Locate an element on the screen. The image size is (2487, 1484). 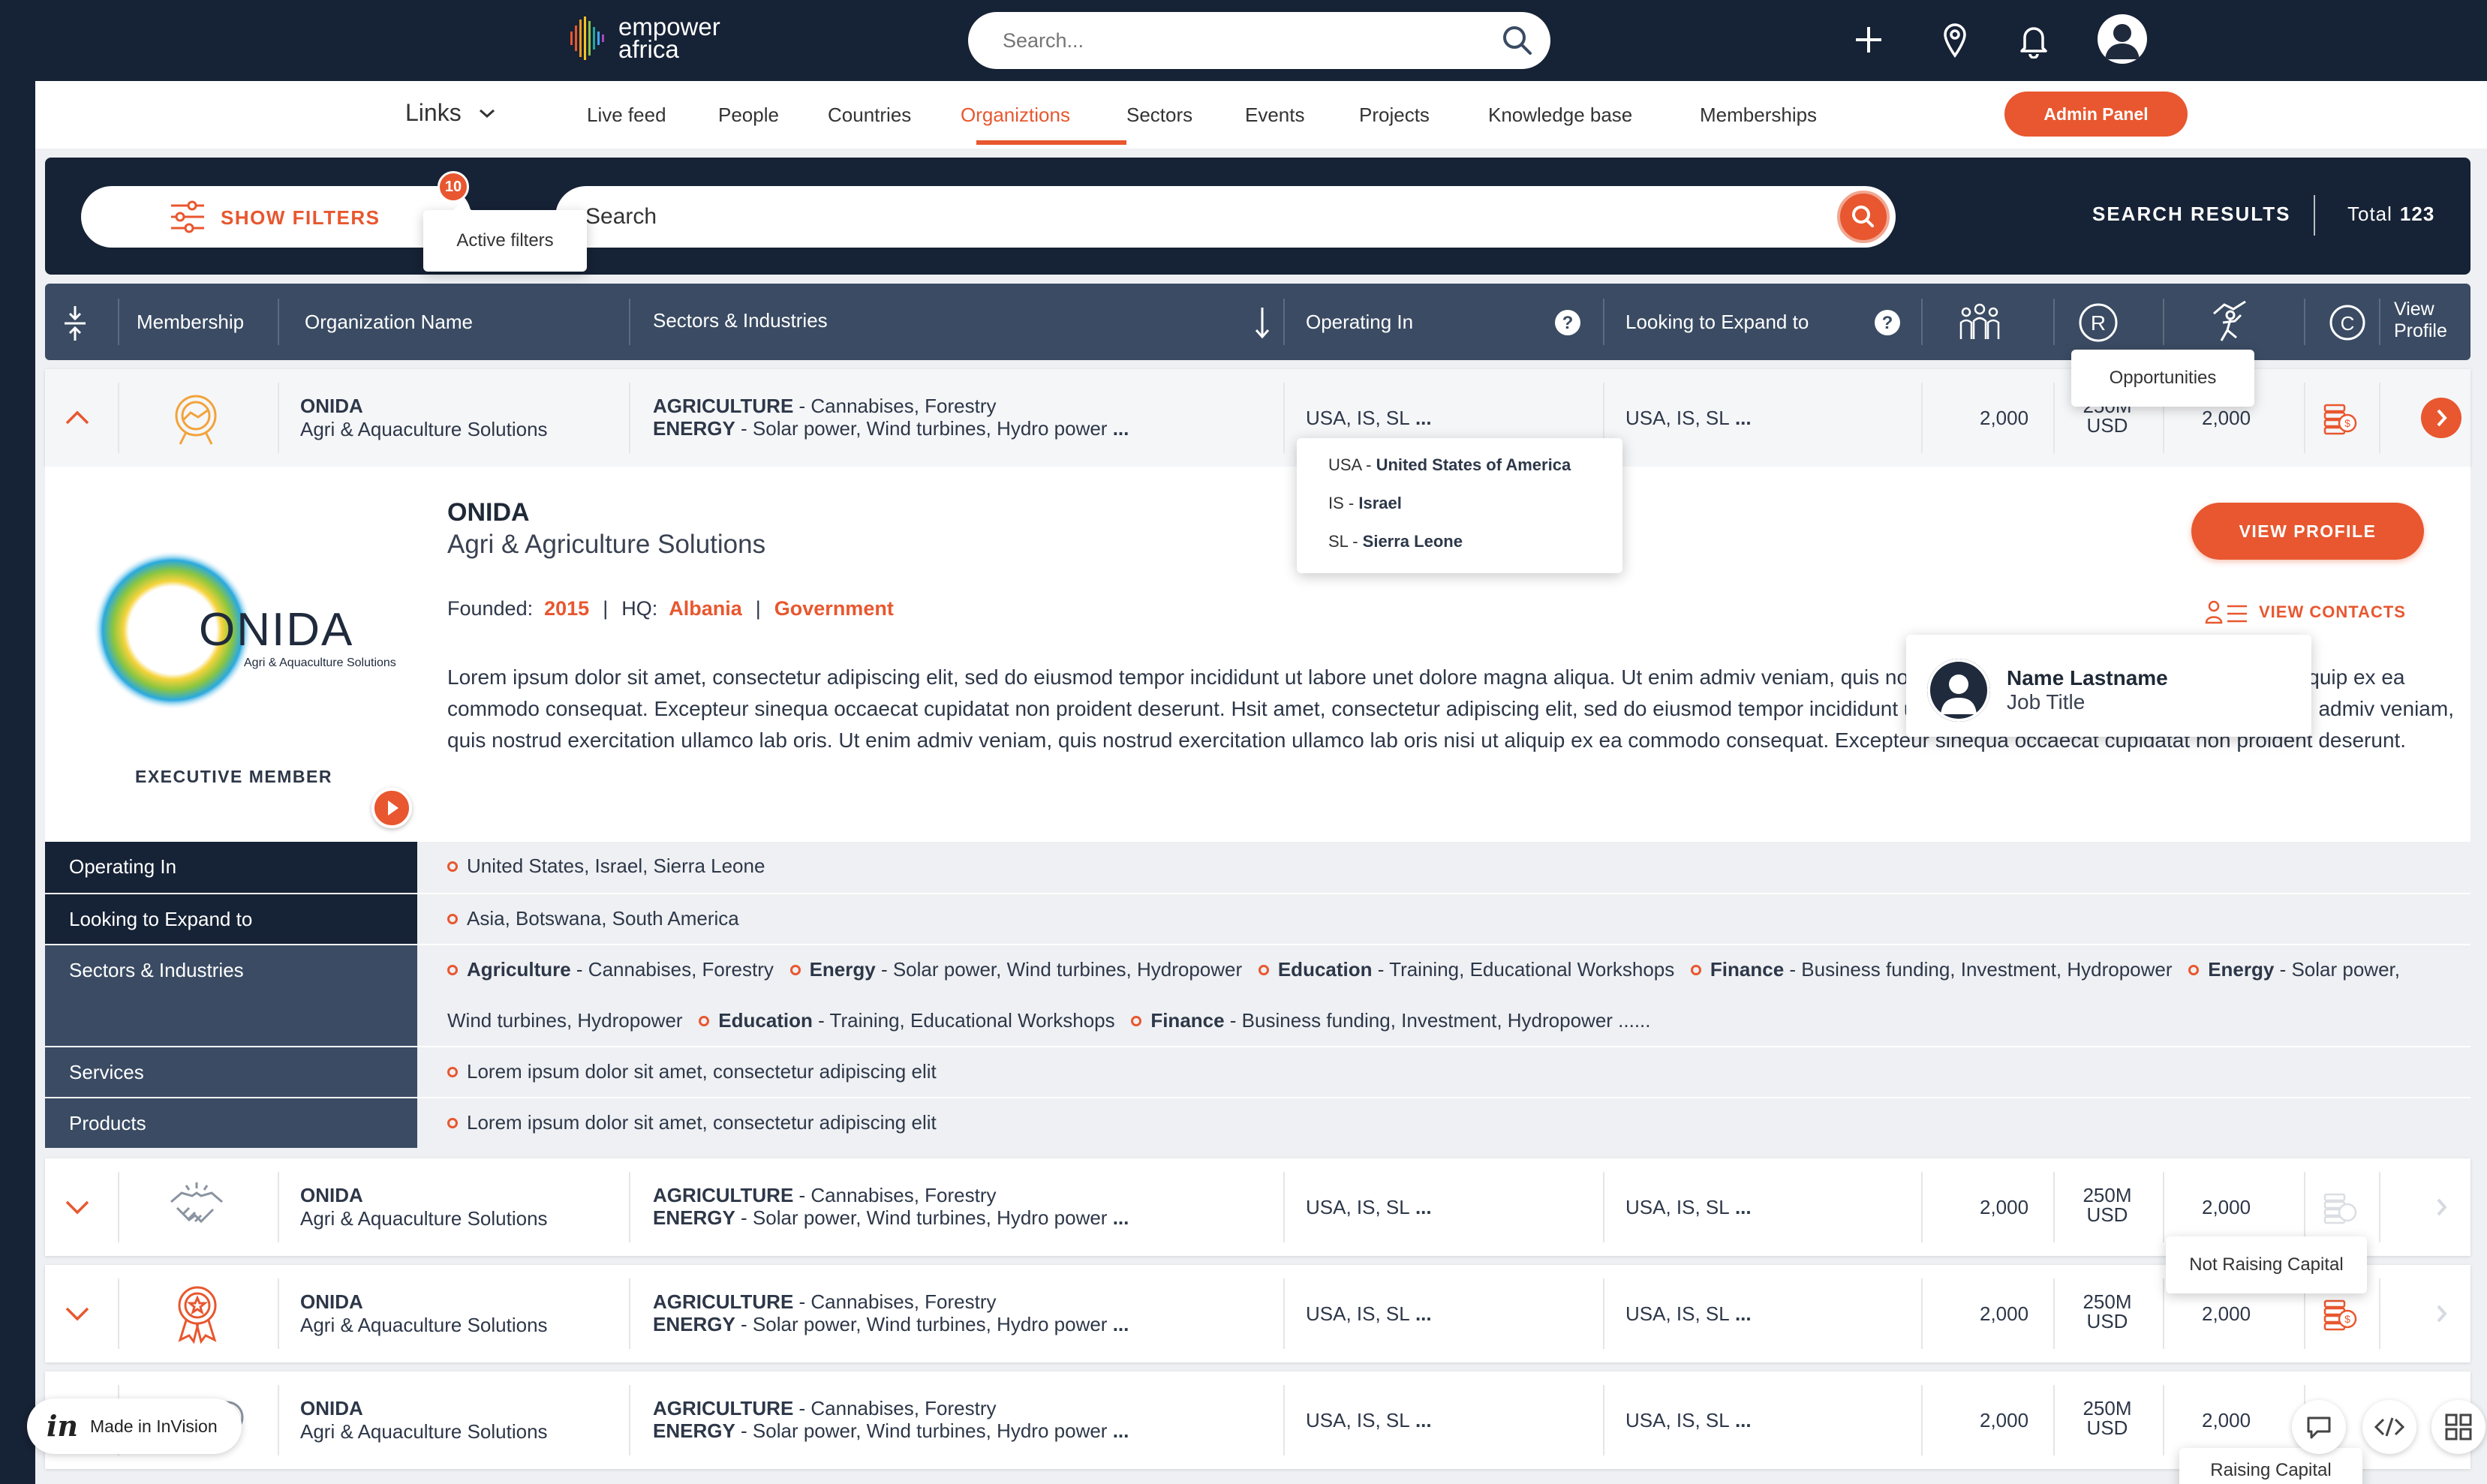
nav-memberships: Memberships is located at coordinates (1758, 115).